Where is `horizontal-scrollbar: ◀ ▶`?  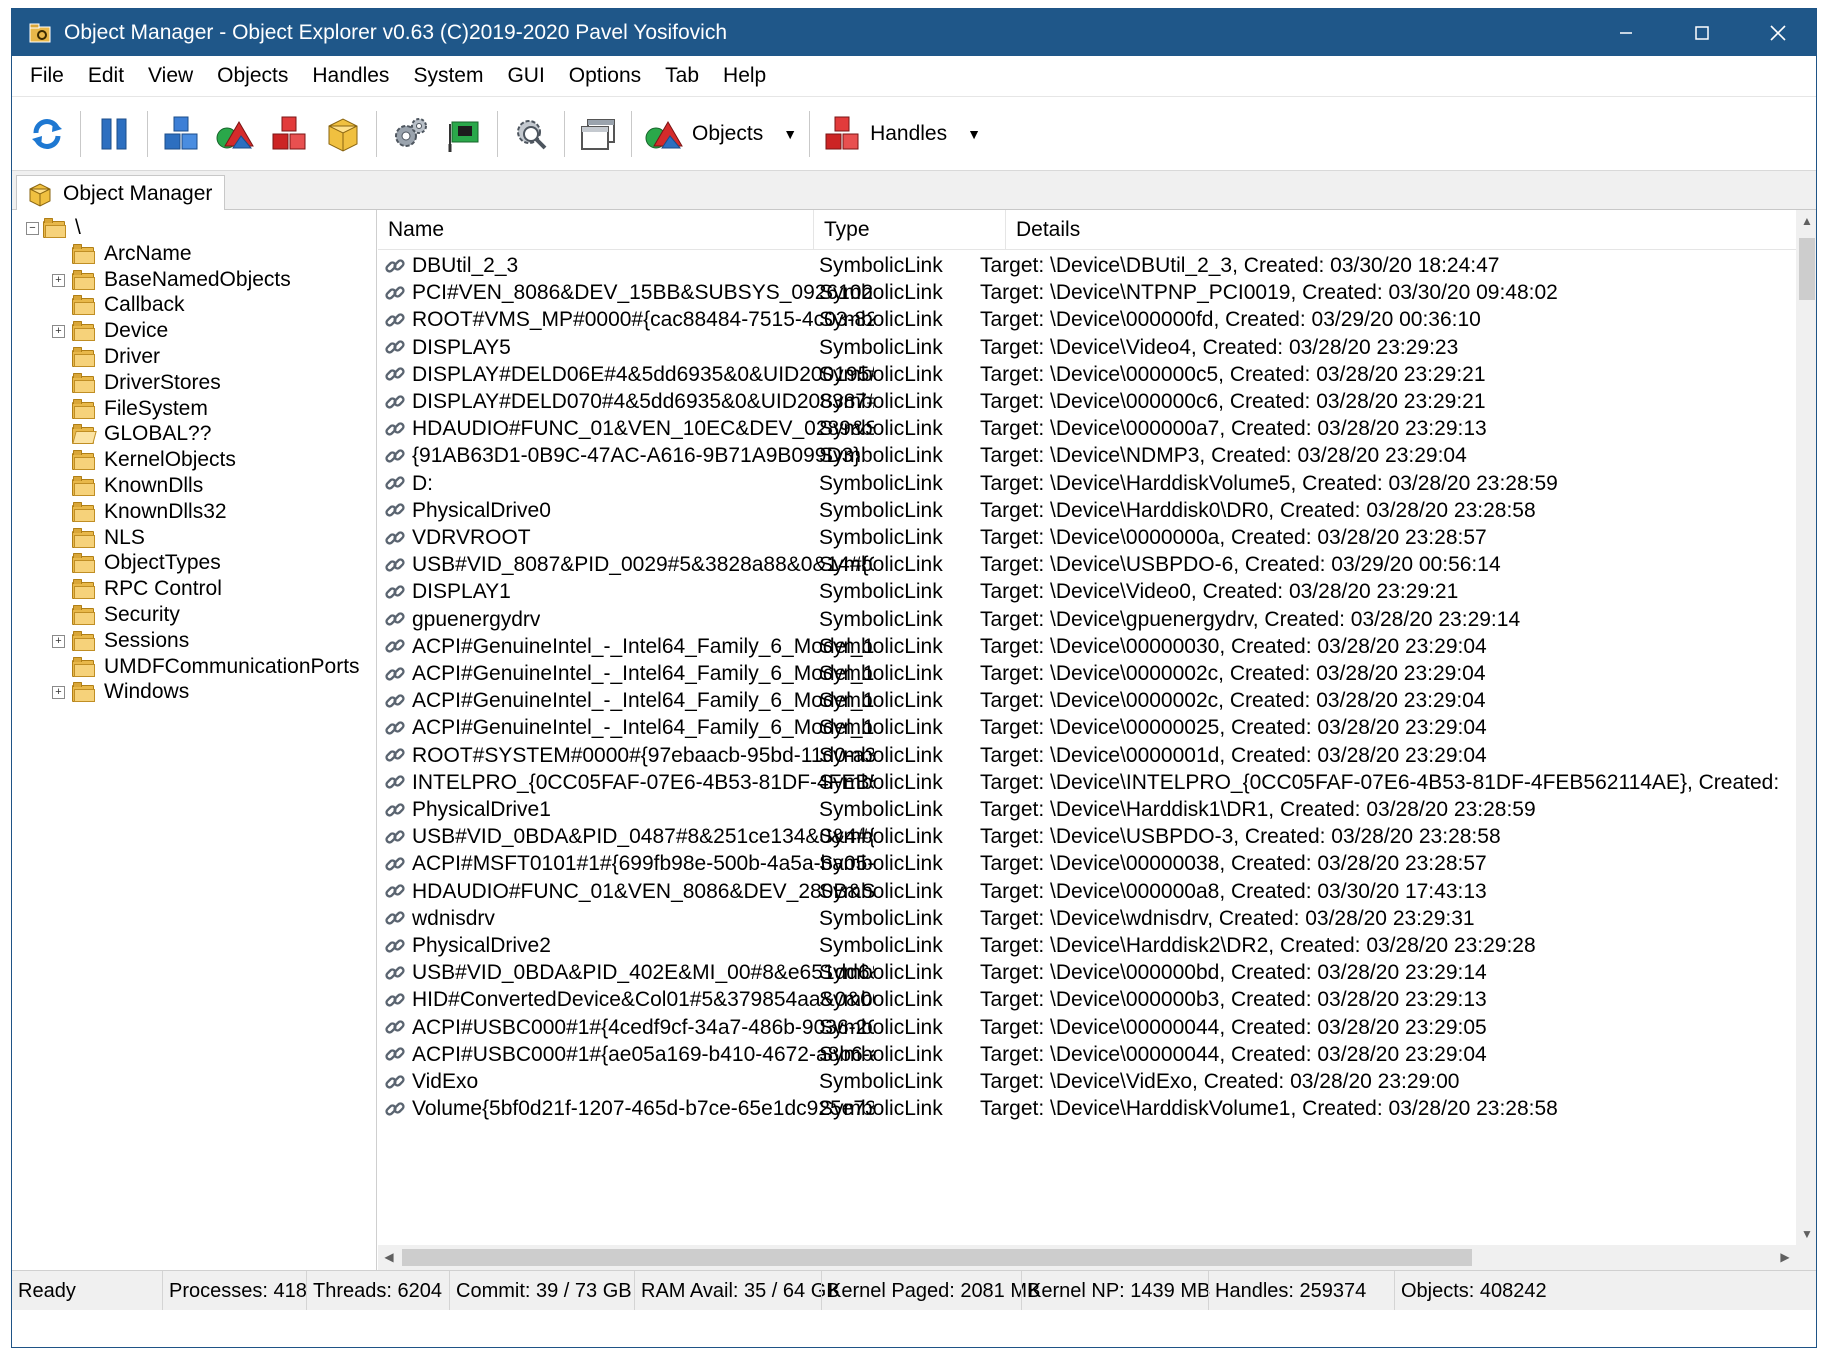 horizontal-scrollbar: ◀ ▶ is located at coordinates (1097, 1257).